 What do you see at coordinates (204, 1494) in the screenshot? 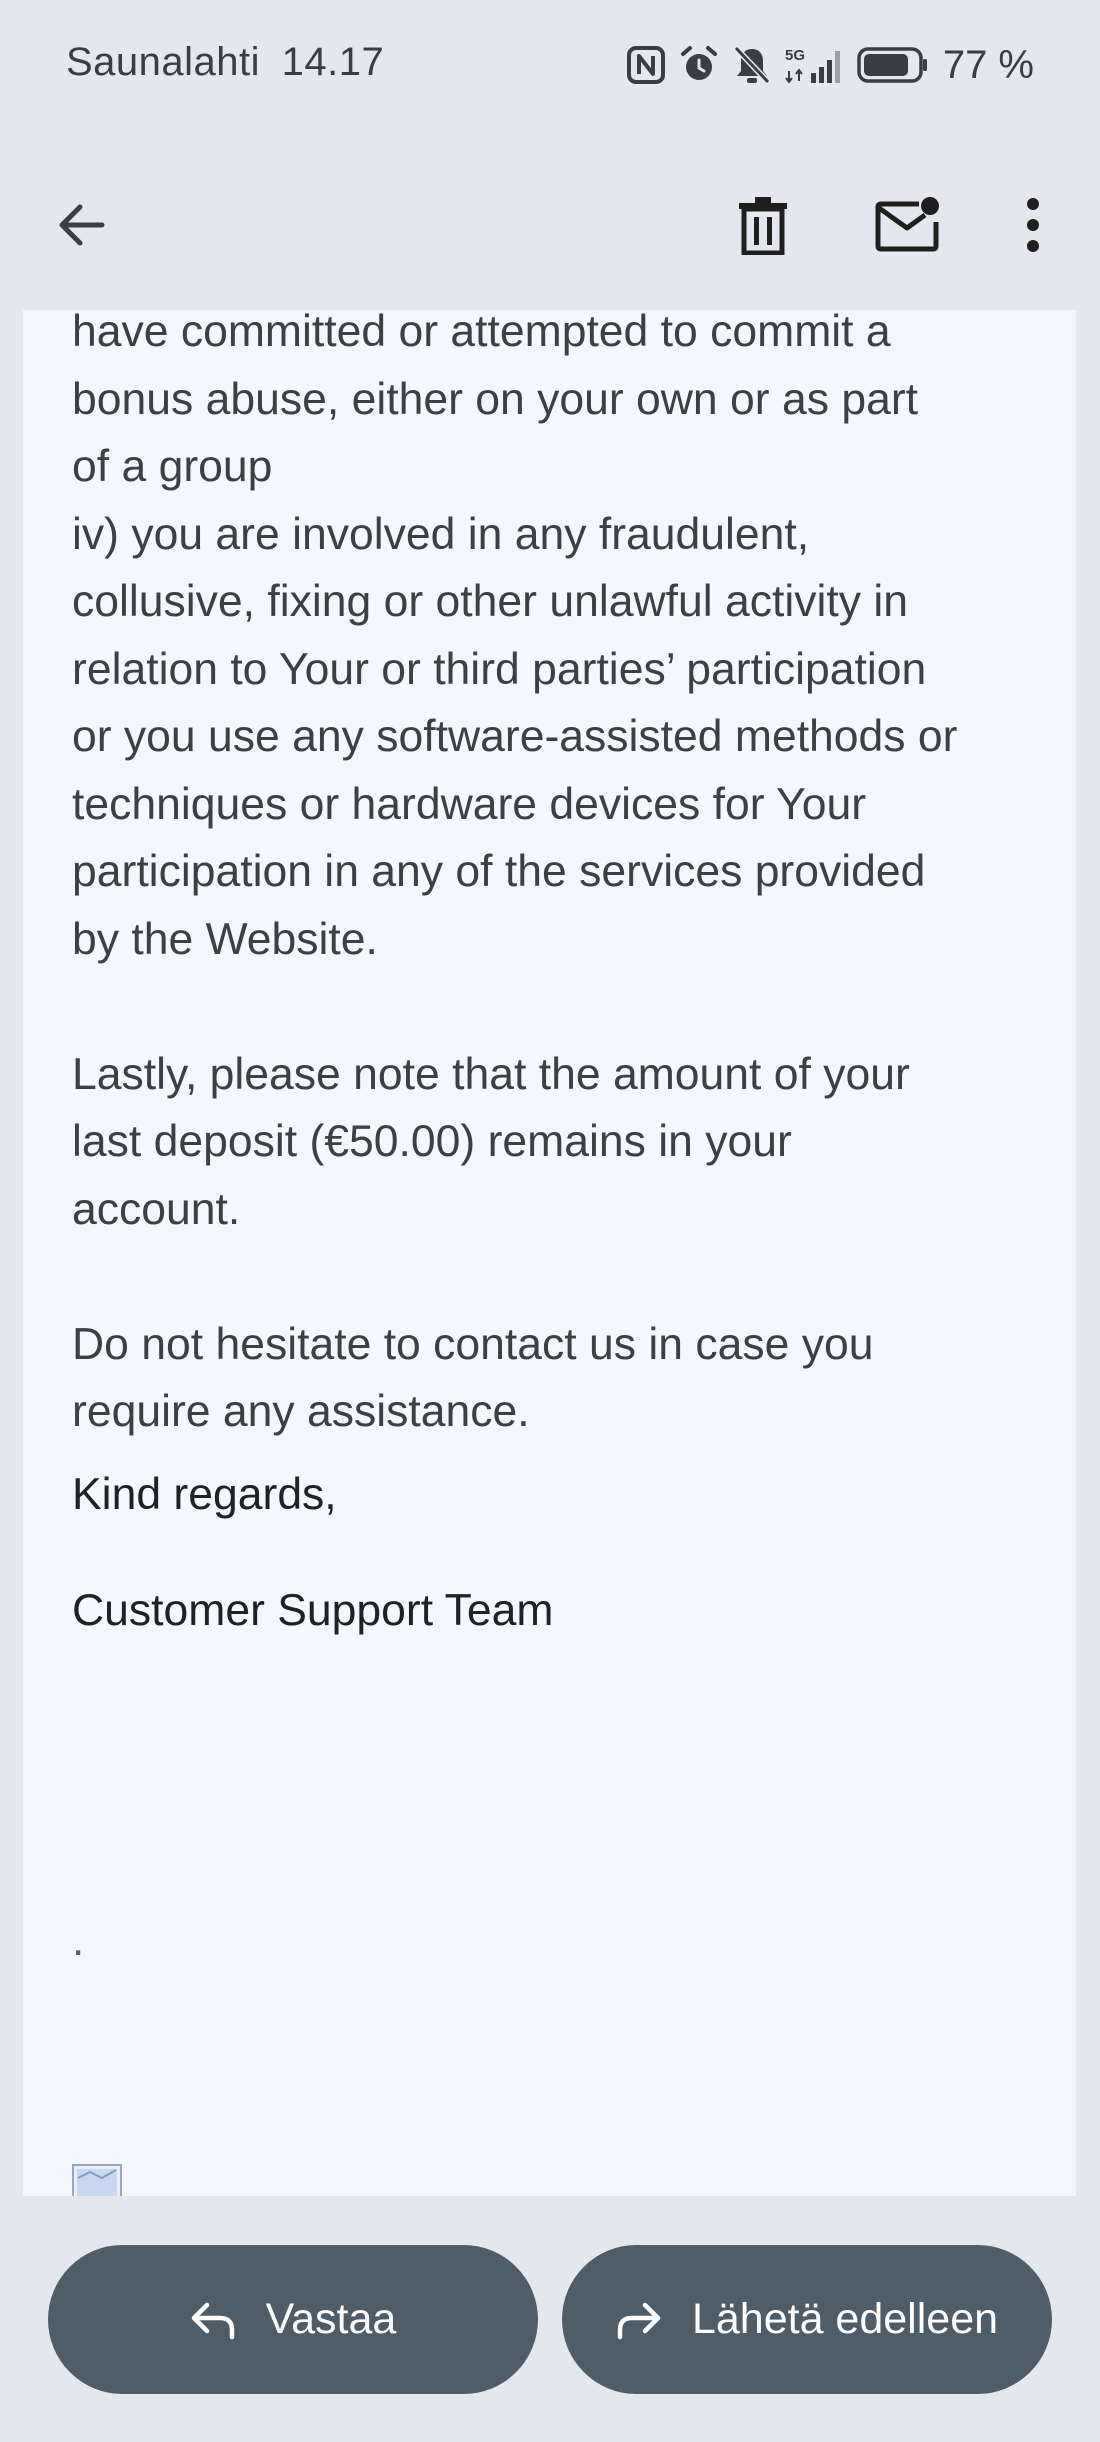
I see `closing-text: Kind regards,` at bounding box center [204, 1494].